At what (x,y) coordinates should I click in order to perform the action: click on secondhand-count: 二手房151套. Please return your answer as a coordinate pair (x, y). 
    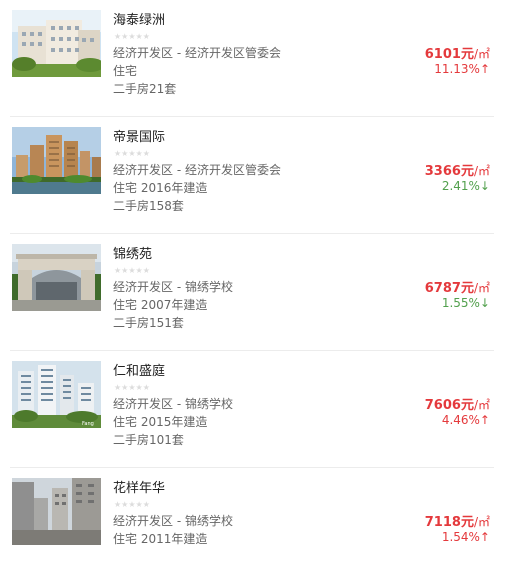
    Looking at the image, I should click on (148, 323).